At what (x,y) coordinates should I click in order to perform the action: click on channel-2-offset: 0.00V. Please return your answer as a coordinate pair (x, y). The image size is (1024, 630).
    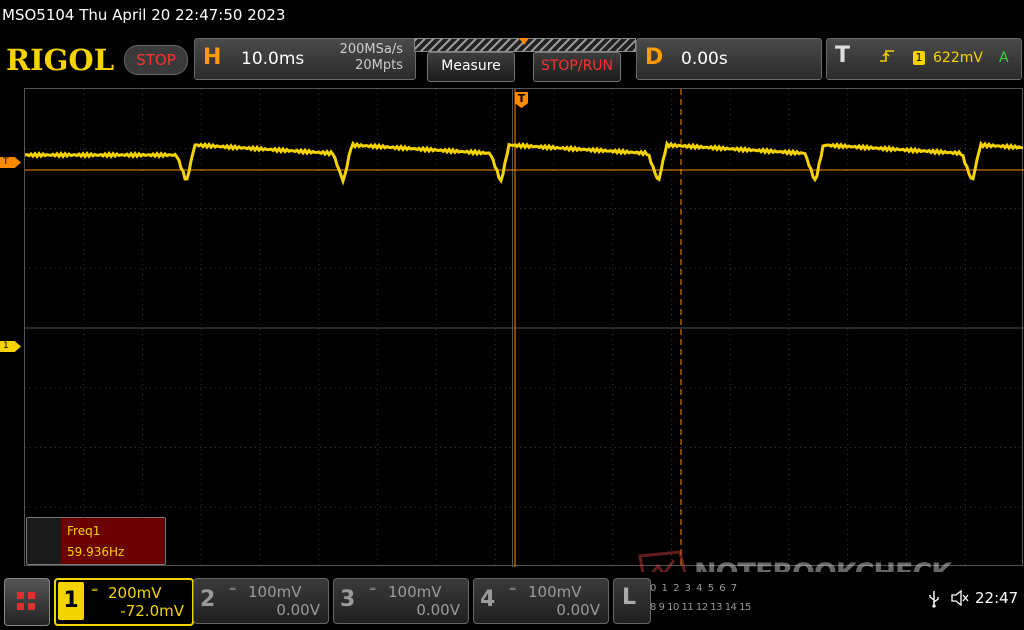
    Looking at the image, I should click on (298, 610).